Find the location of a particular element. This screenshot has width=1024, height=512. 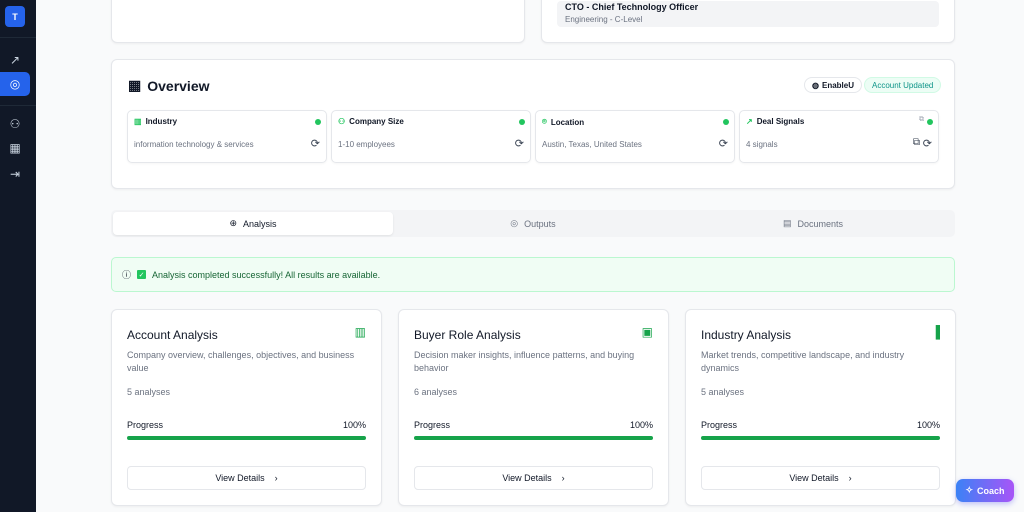

tile-company-size: ⚇ Company Size 1-10 employees ⟳ is located at coordinates (431, 136).